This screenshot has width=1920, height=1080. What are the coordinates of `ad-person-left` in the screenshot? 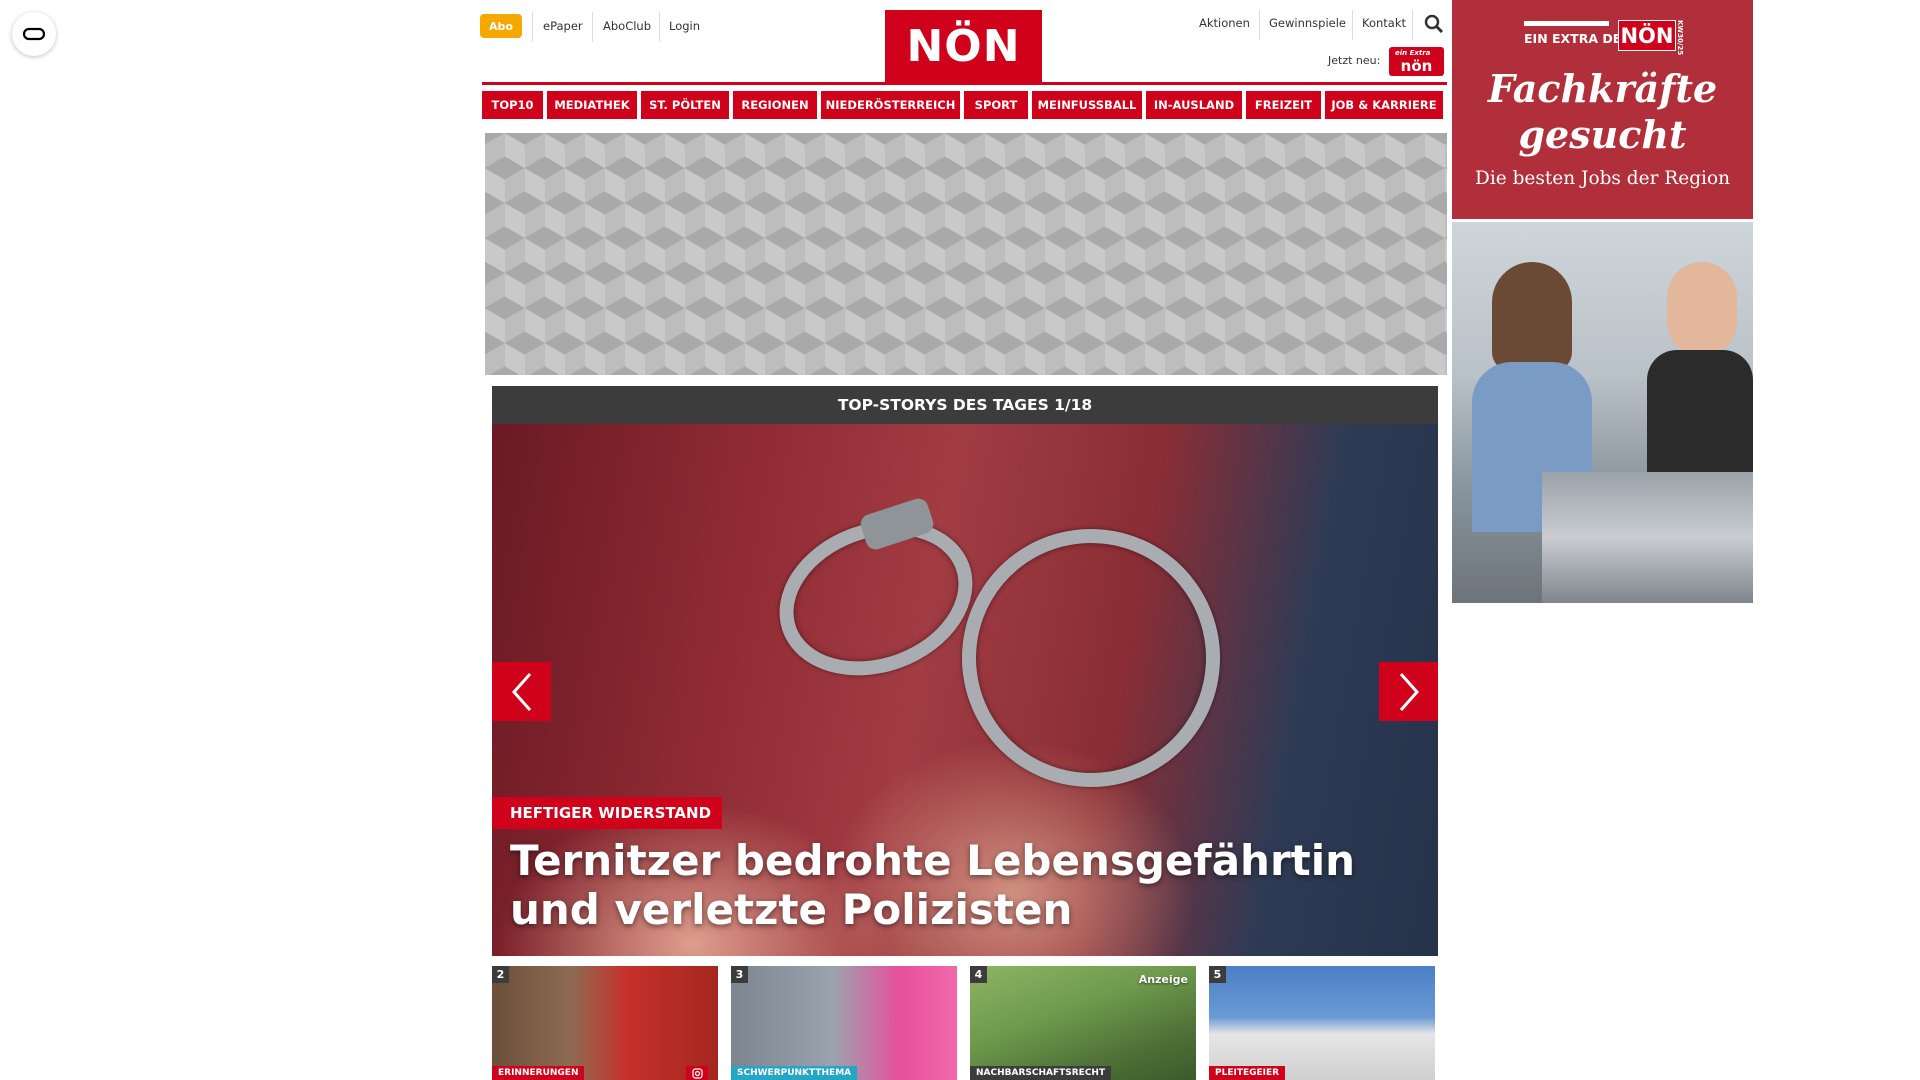 It's located at (1532, 317).